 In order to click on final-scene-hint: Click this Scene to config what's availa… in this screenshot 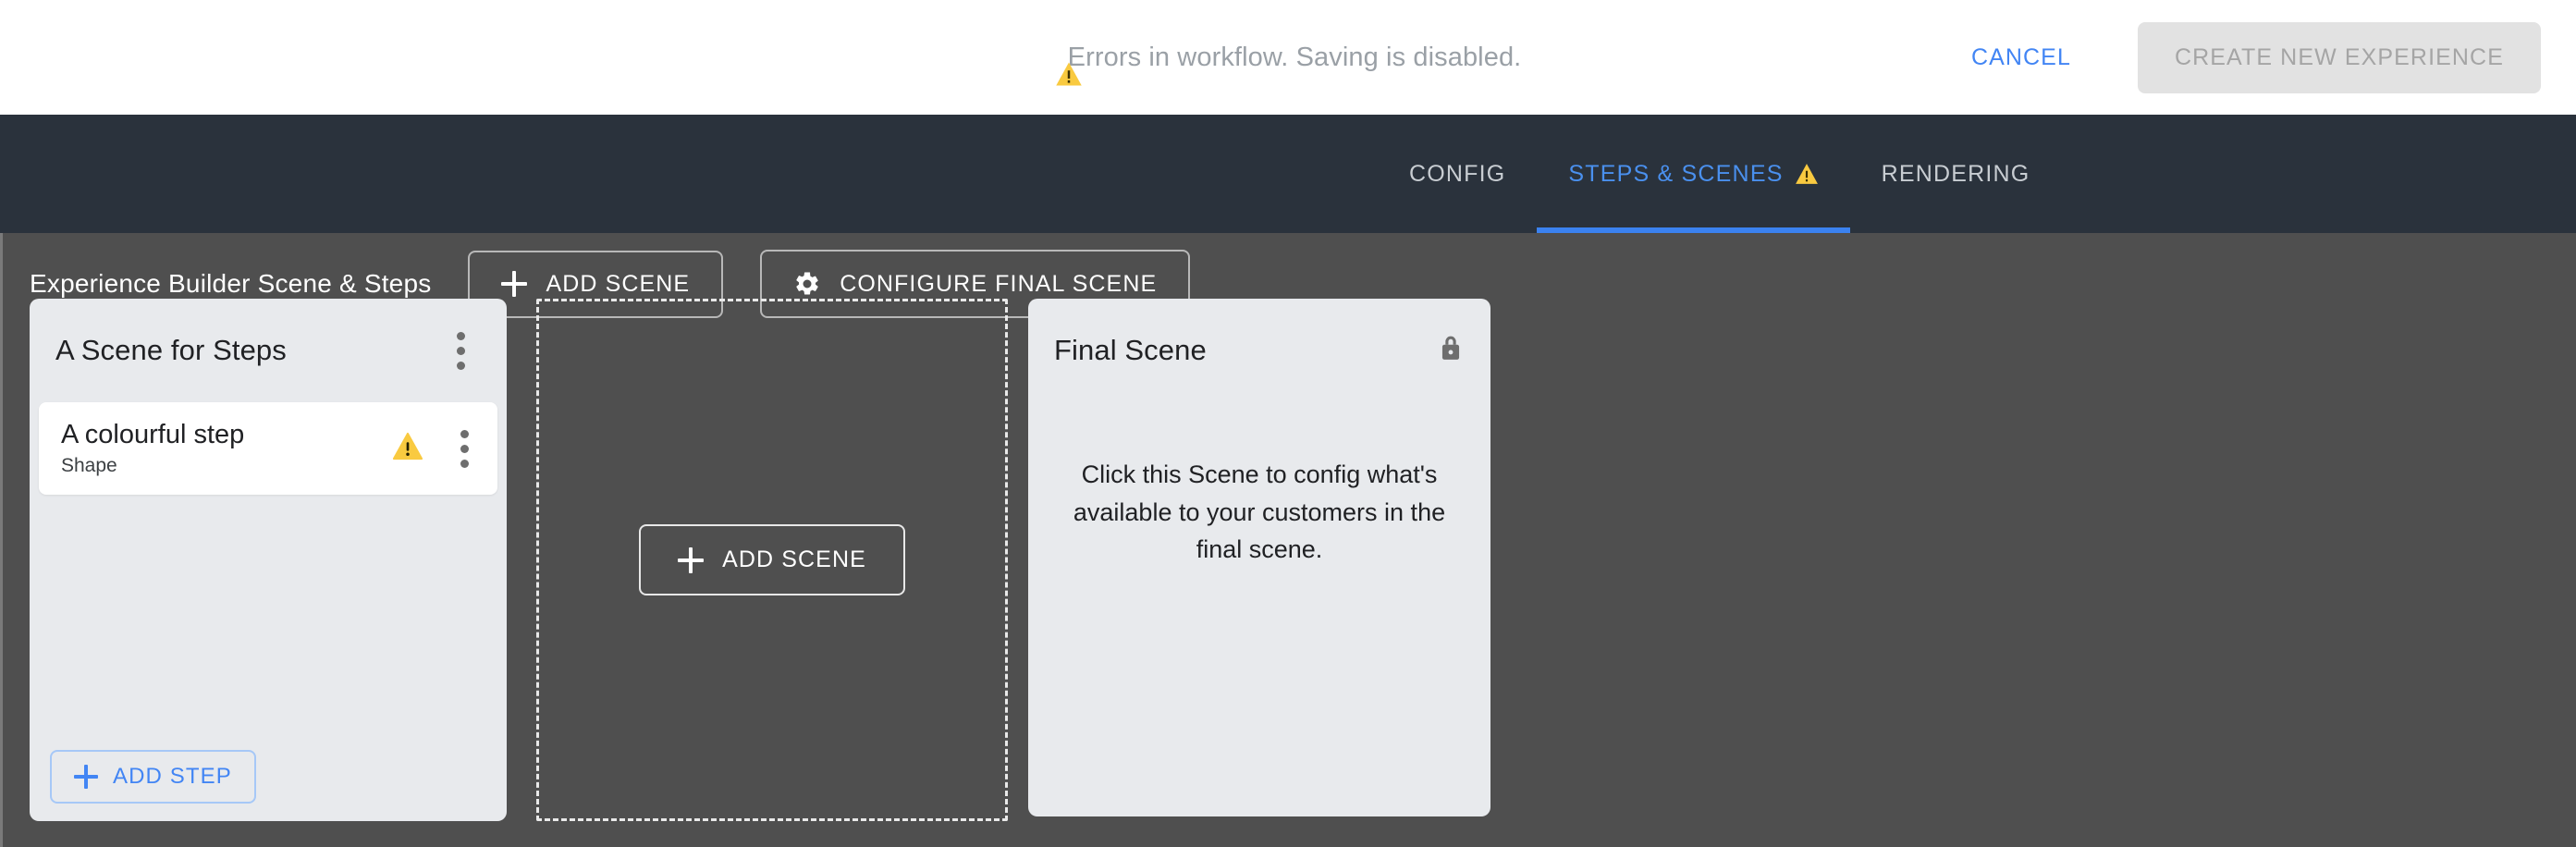, I will do `click(1260, 511)`.